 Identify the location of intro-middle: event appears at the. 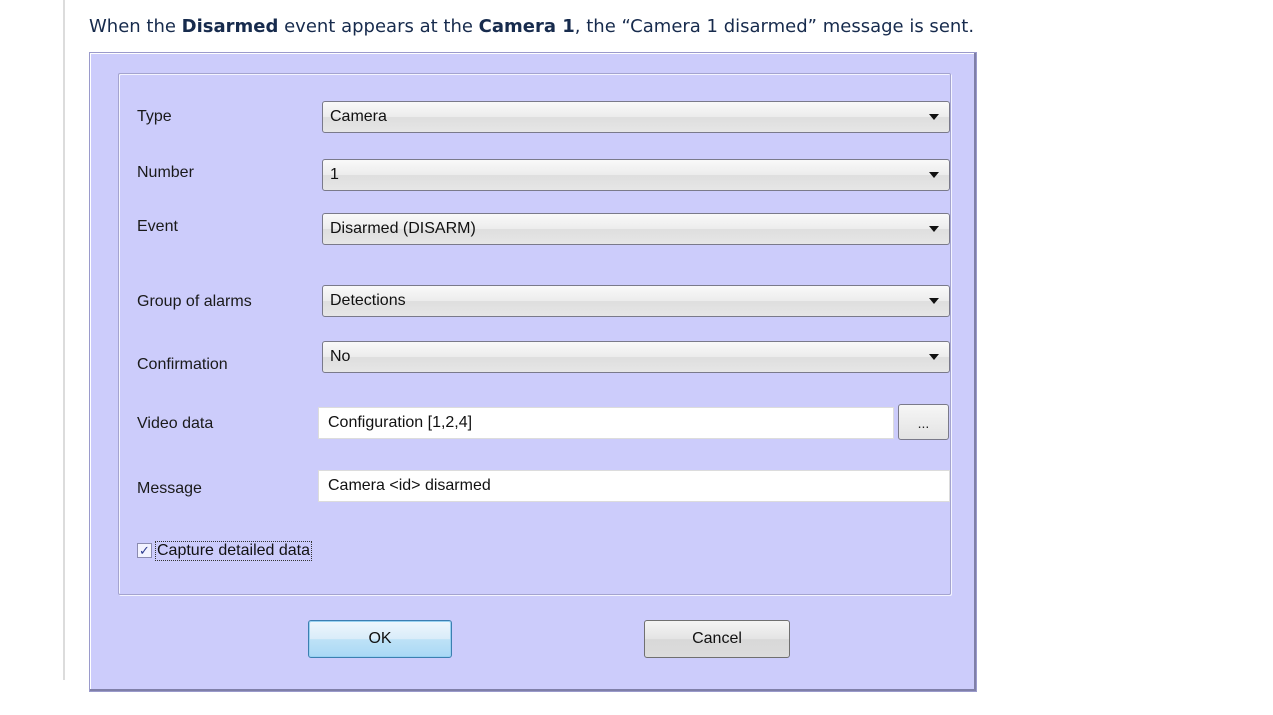
(378, 26).